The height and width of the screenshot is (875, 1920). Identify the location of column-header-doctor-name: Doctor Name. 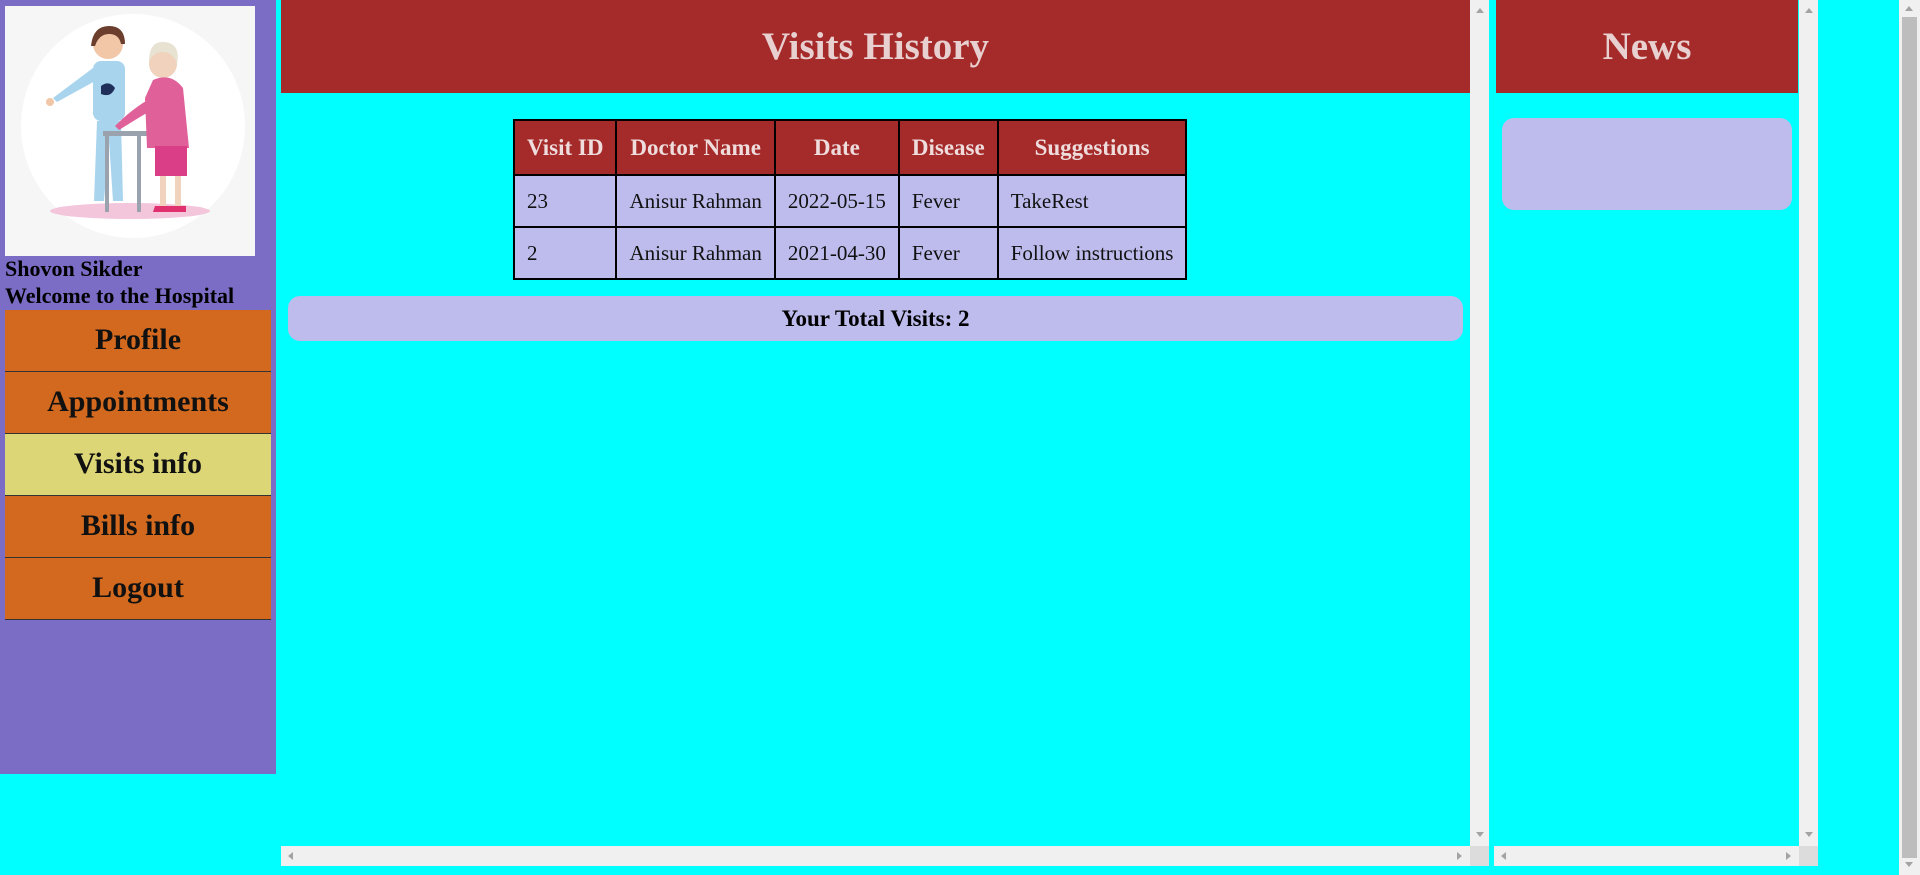
(695, 147).